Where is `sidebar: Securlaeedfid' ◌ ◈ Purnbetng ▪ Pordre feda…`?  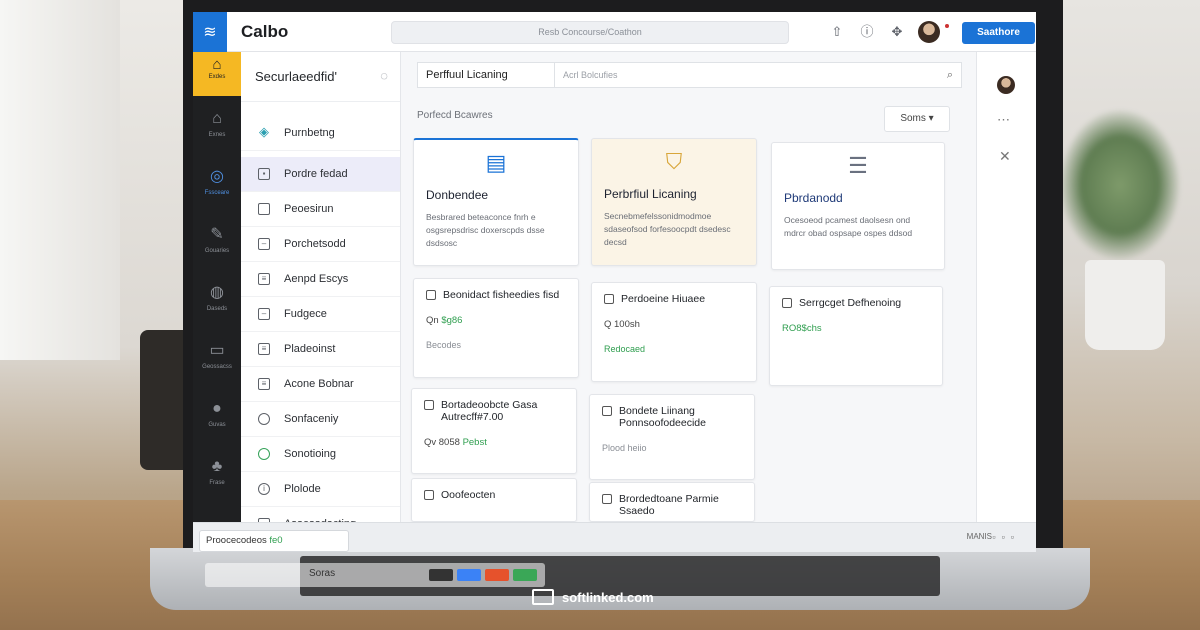 sidebar: Securlaeedfid' ◌ ◈ Purnbetng ▪ Pordre feda… is located at coordinates (321, 297).